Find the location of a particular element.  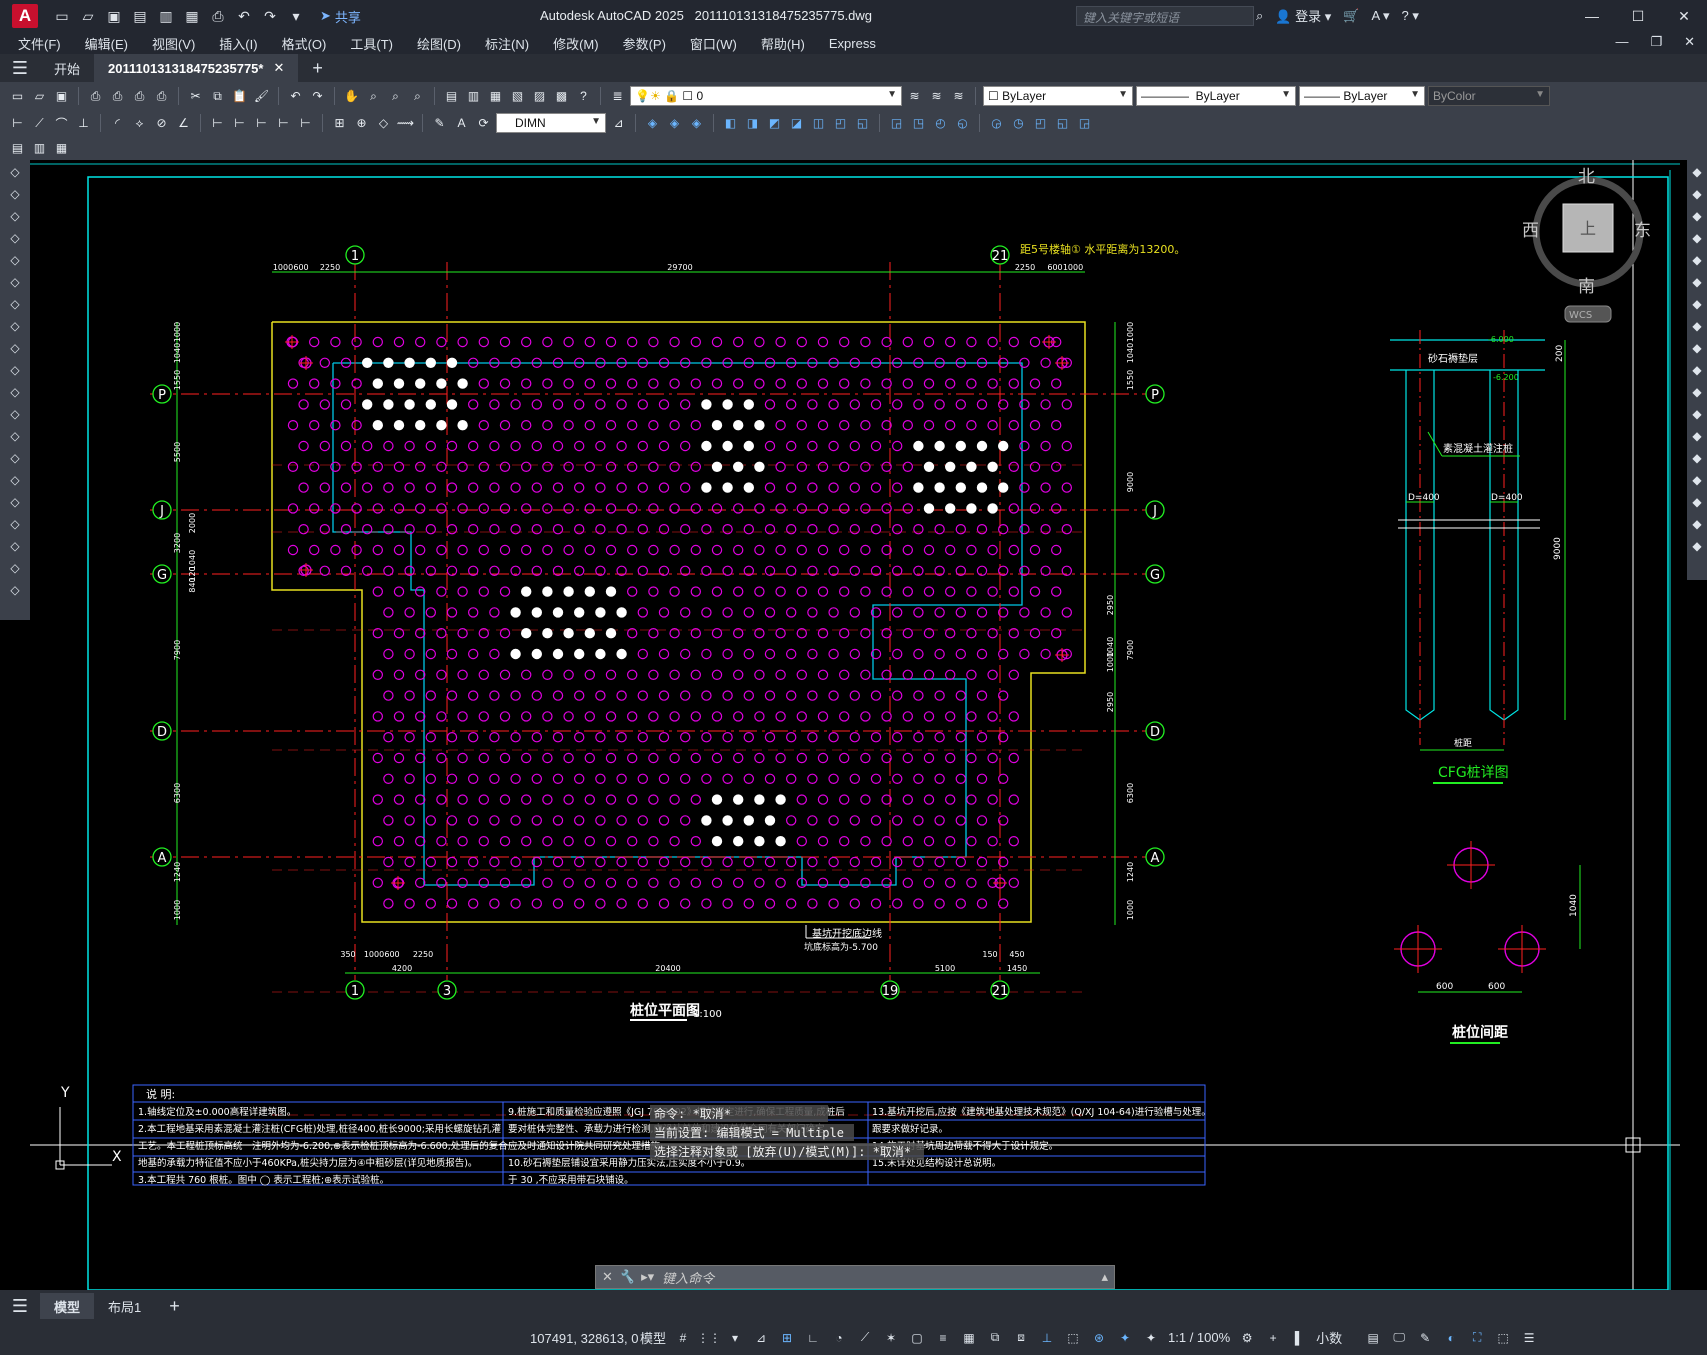

menu-item-5: 工具(T) is located at coordinates (371, 43).